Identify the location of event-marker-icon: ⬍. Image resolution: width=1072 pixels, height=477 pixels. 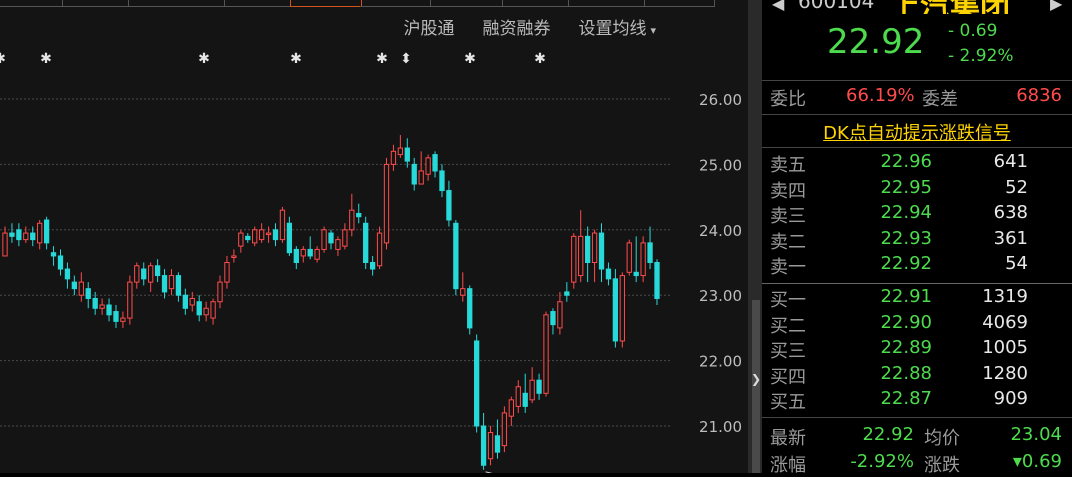
(406, 59).